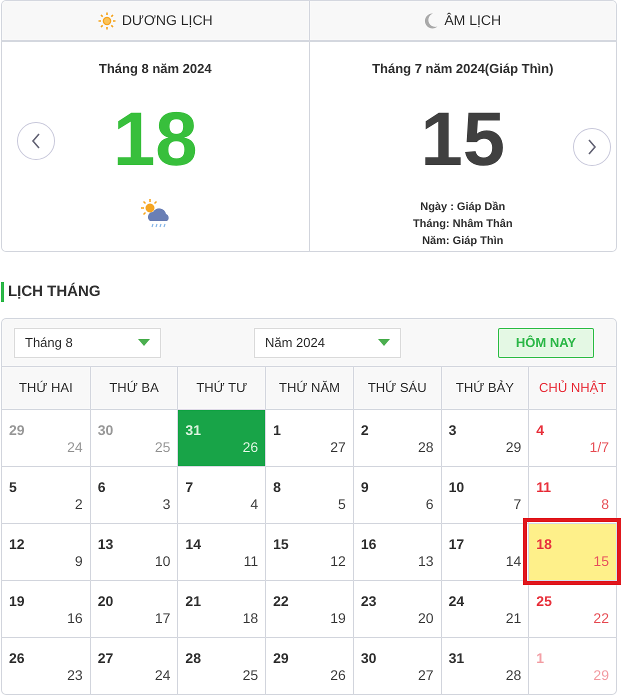 This screenshot has width=621, height=699. What do you see at coordinates (162, 618) in the screenshot?
I see `lunar-date: 17` at bounding box center [162, 618].